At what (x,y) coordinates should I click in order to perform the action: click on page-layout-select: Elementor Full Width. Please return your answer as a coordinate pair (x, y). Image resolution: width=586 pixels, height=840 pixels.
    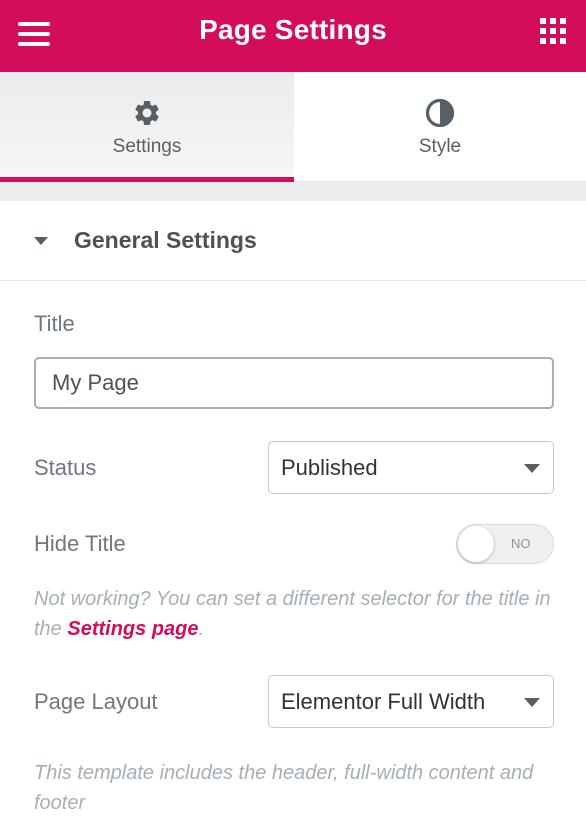
    Looking at the image, I should click on (411, 701).